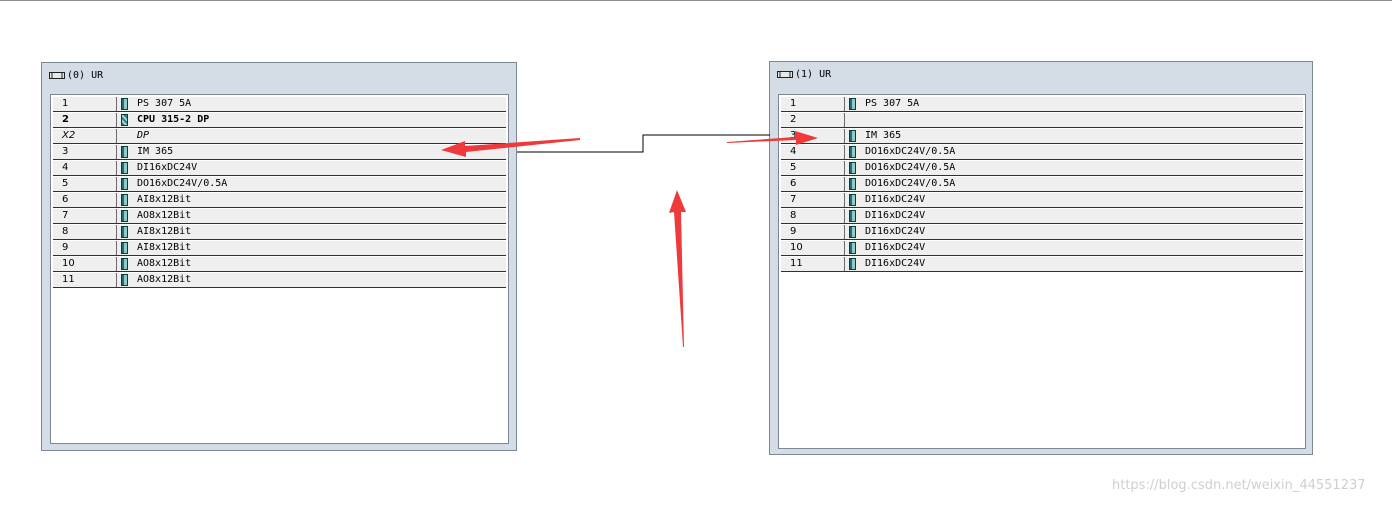 The height and width of the screenshot is (505, 1392). Describe the element at coordinates (643, 143) in the screenshot. I see `rack-connection-line` at that location.